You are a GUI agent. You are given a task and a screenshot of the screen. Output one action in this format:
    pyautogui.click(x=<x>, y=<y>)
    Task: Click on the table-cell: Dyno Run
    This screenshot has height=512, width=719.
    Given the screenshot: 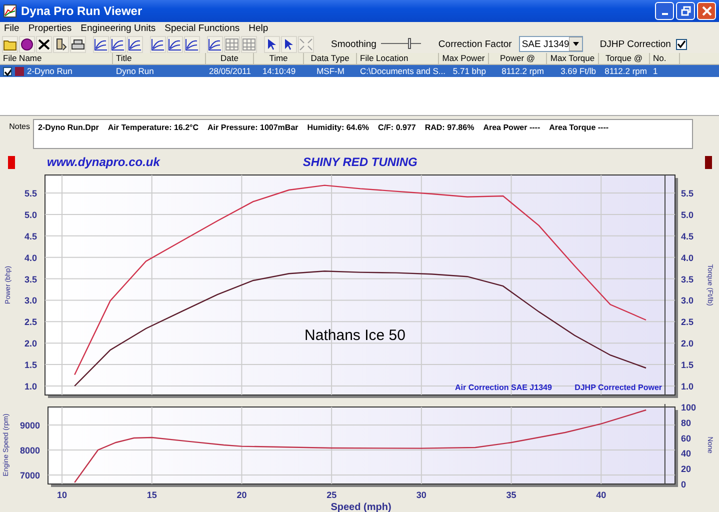 What is the action you would take?
    pyautogui.click(x=135, y=71)
    